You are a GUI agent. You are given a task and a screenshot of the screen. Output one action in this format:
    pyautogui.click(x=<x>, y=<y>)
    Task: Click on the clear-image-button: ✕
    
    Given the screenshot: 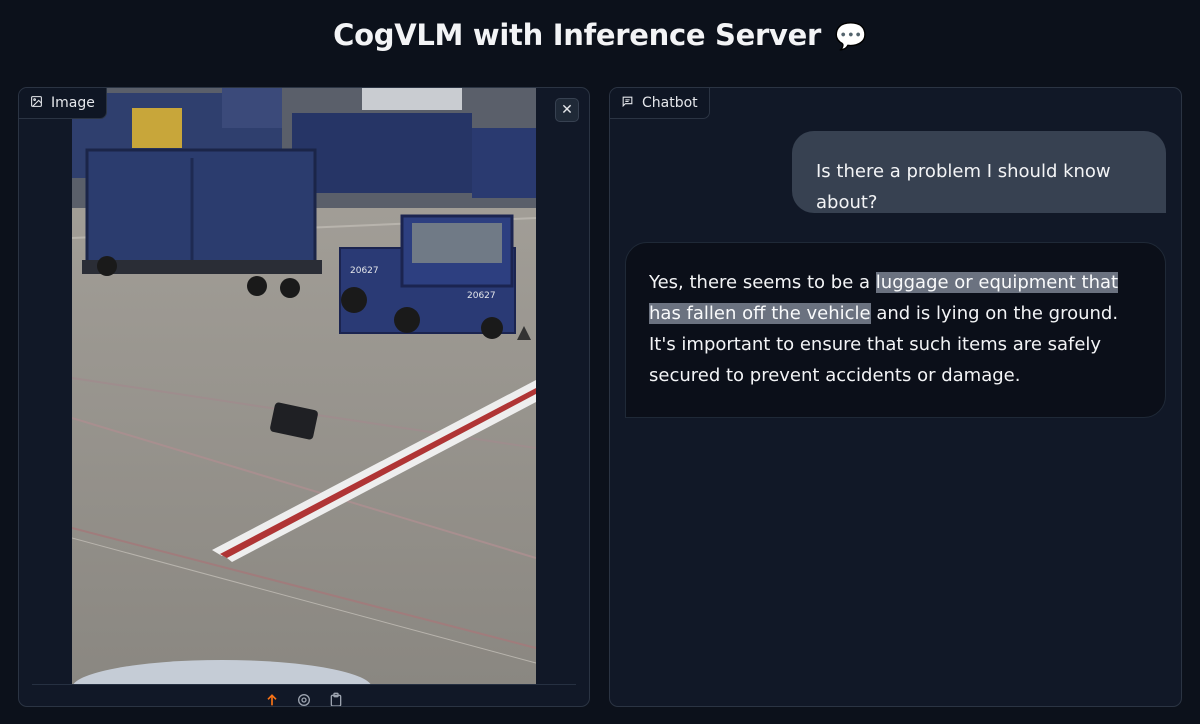 What is the action you would take?
    pyautogui.click(x=567, y=110)
    